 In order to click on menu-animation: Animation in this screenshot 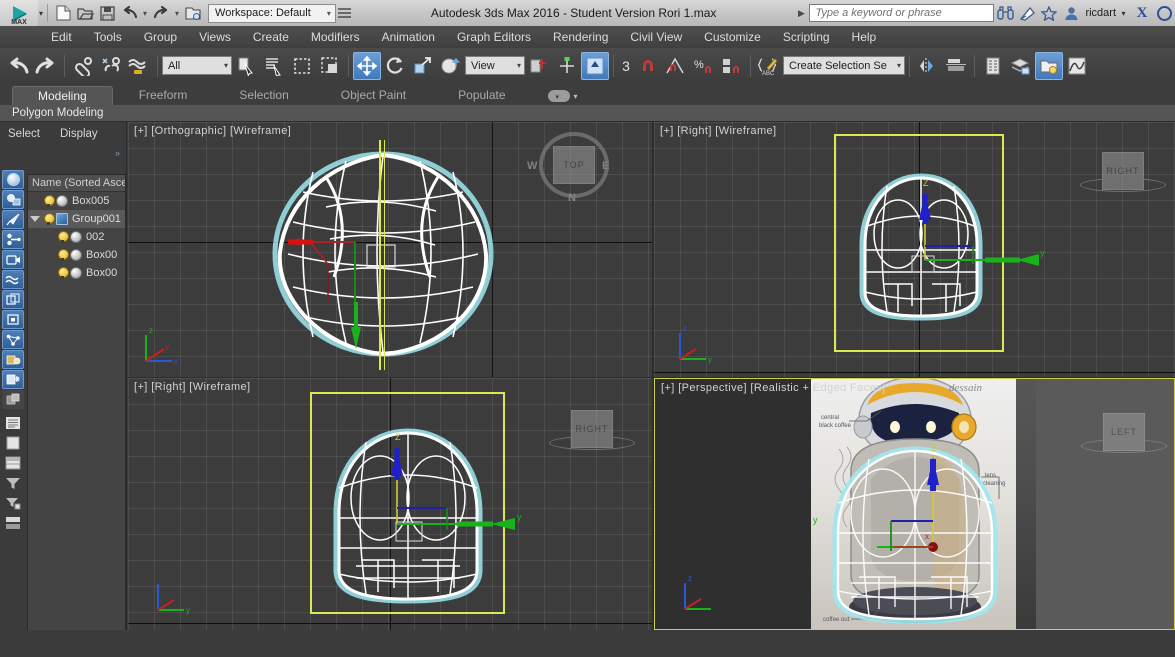, I will do `click(408, 37)`.